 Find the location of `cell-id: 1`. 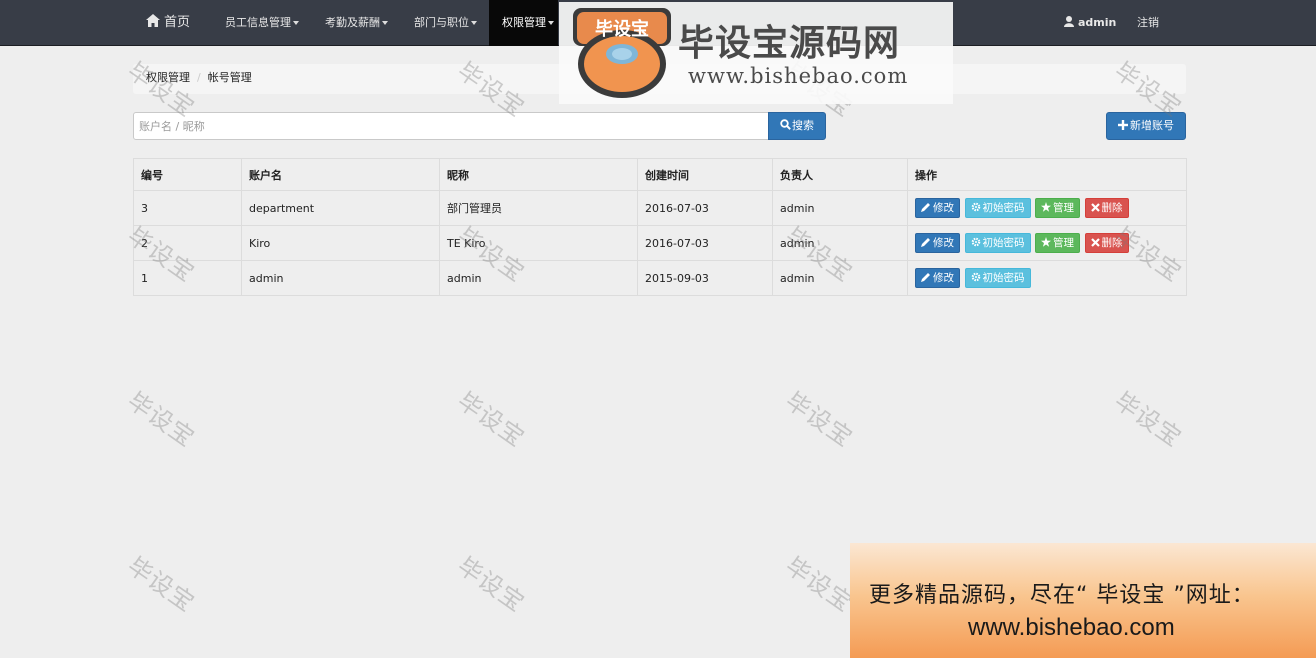

cell-id: 1 is located at coordinates (187, 278).